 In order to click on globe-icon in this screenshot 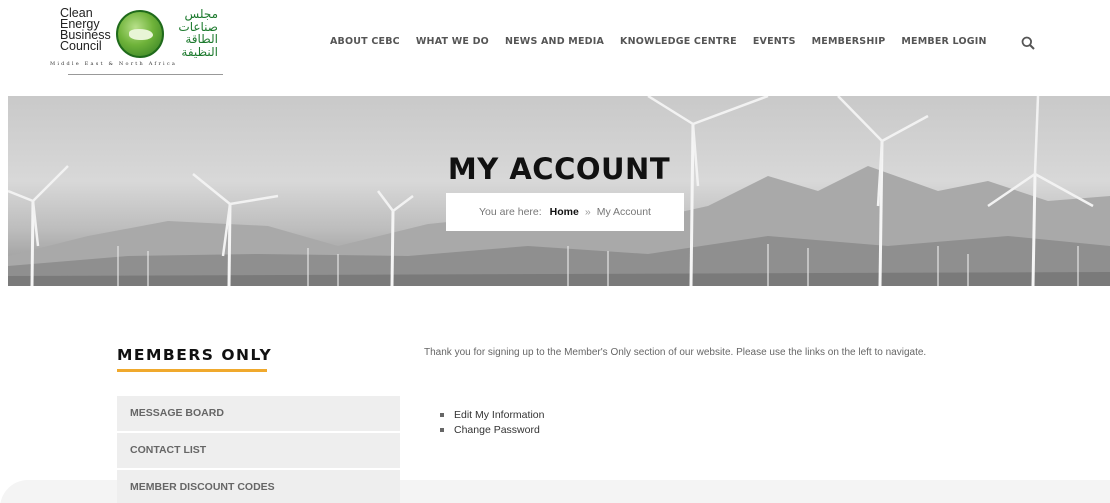, I will do `click(140, 34)`.